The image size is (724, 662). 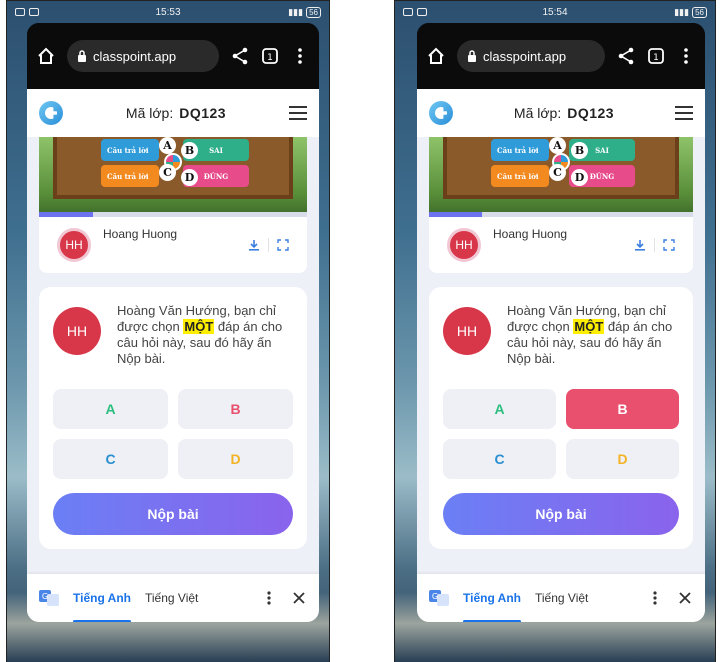 What do you see at coordinates (130, 150) in the screenshot?
I see `slide-answer-a: Câu trả lời` at bounding box center [130, 150].